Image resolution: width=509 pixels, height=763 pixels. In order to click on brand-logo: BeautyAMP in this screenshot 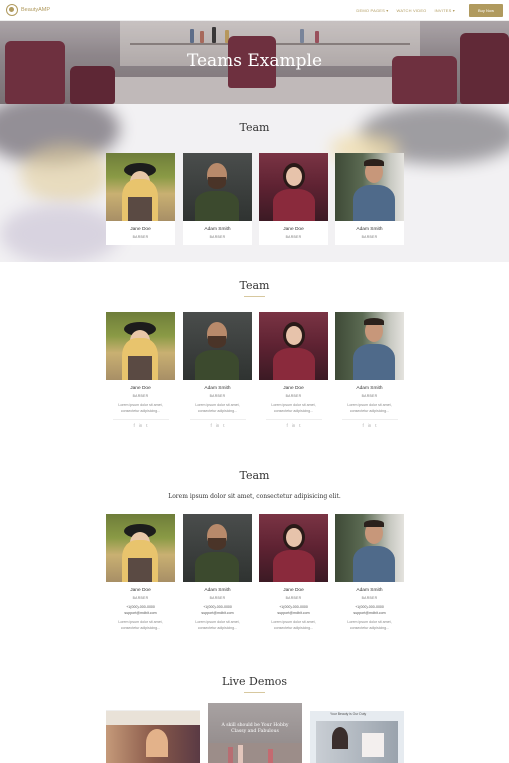, I will do `click(28, 10)`.